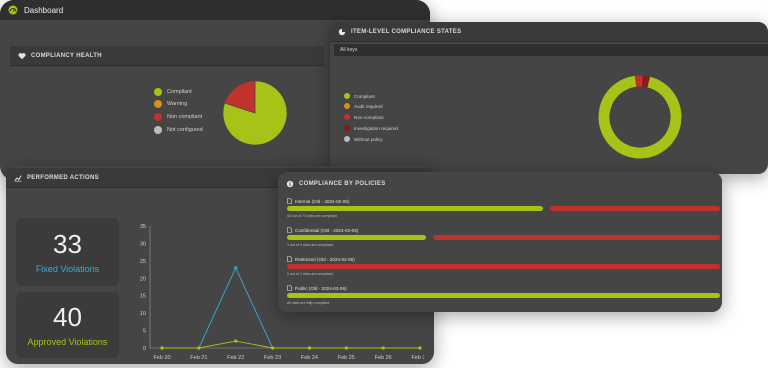 Image resolution: width=768 pixels, height=368 pixels. I want to click on y-tick-label: 20, so click(143, 279).